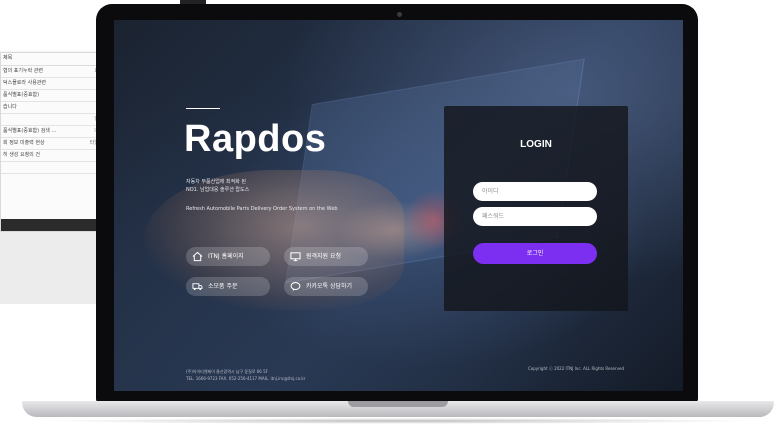  I want to click on list-item: 덕스몰로라 사용관련, so click(51, 84).